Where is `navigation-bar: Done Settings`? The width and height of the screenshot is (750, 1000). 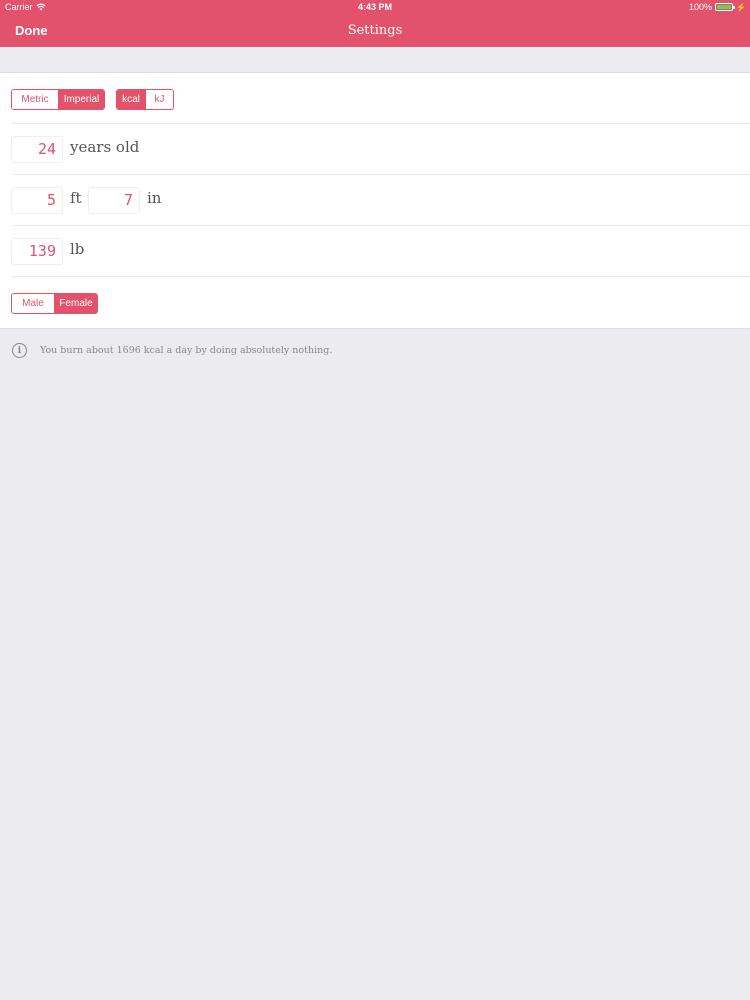
navigation-bar: Done Settings is located at coordinates (375, 30).